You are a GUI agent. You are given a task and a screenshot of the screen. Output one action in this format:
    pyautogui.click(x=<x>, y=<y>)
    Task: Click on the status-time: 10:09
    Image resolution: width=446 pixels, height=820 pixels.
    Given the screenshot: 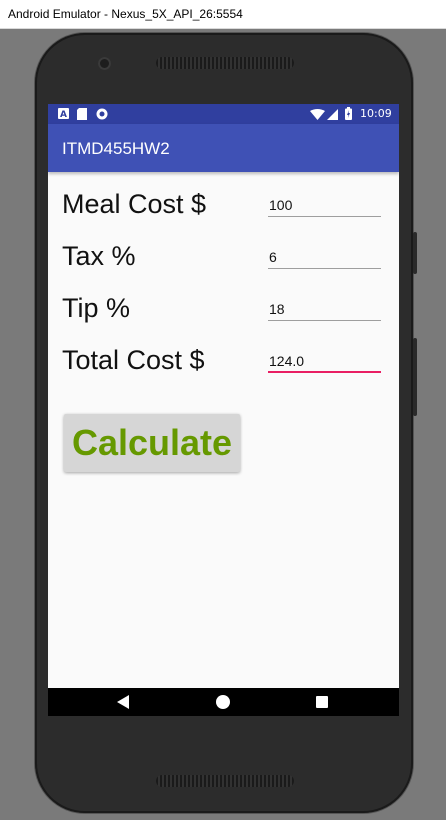 What is the action you would take?
    pyautogui.click(x=376, y=113)
    